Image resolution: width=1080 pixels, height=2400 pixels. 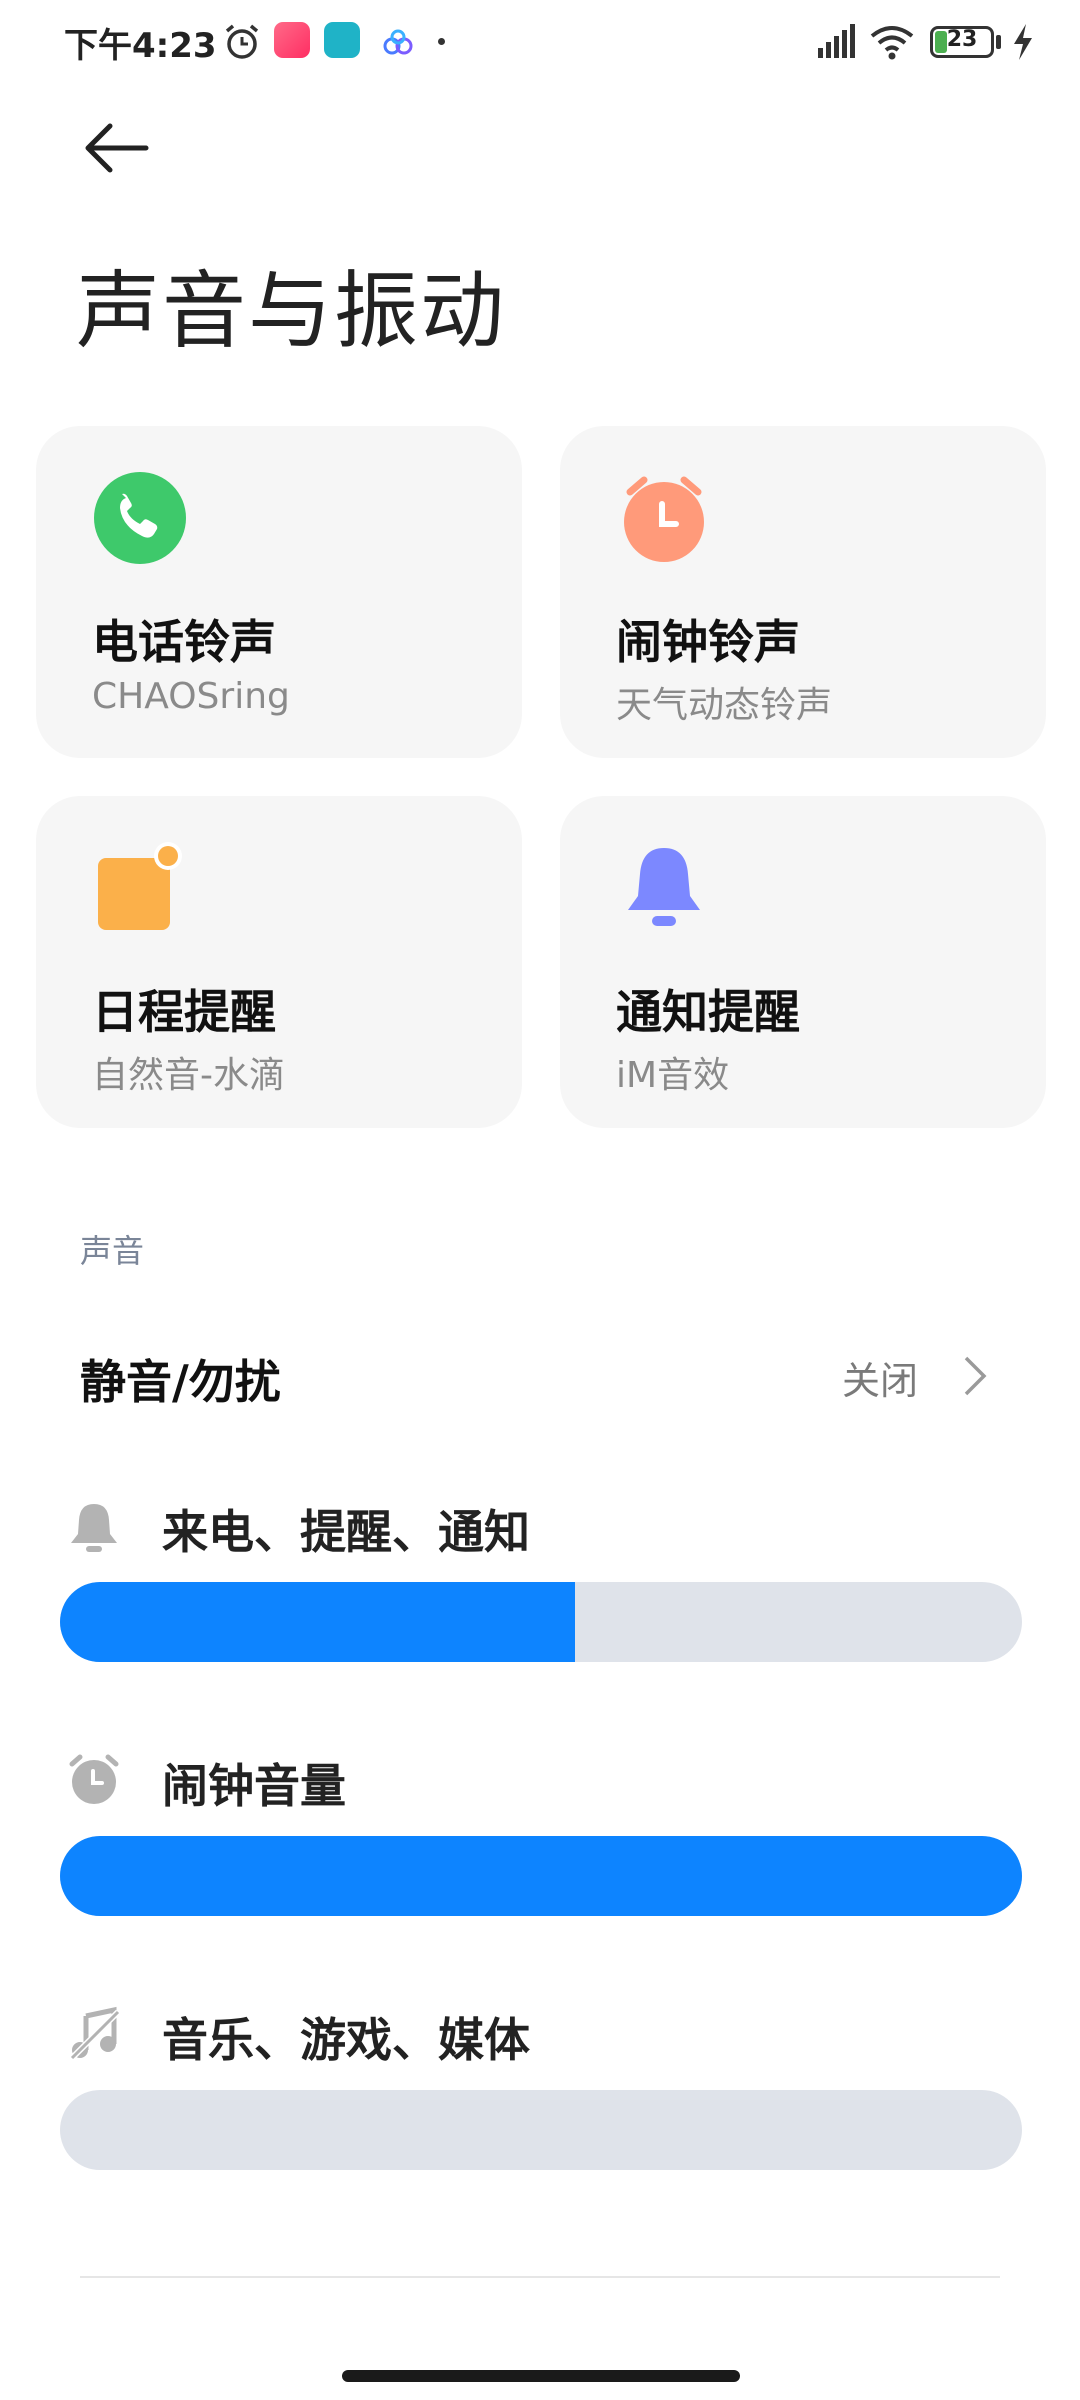 What do you see at coordinates (998, 42) in the screenshot?
I see `battery-cap` at bounding box center [998, 42].